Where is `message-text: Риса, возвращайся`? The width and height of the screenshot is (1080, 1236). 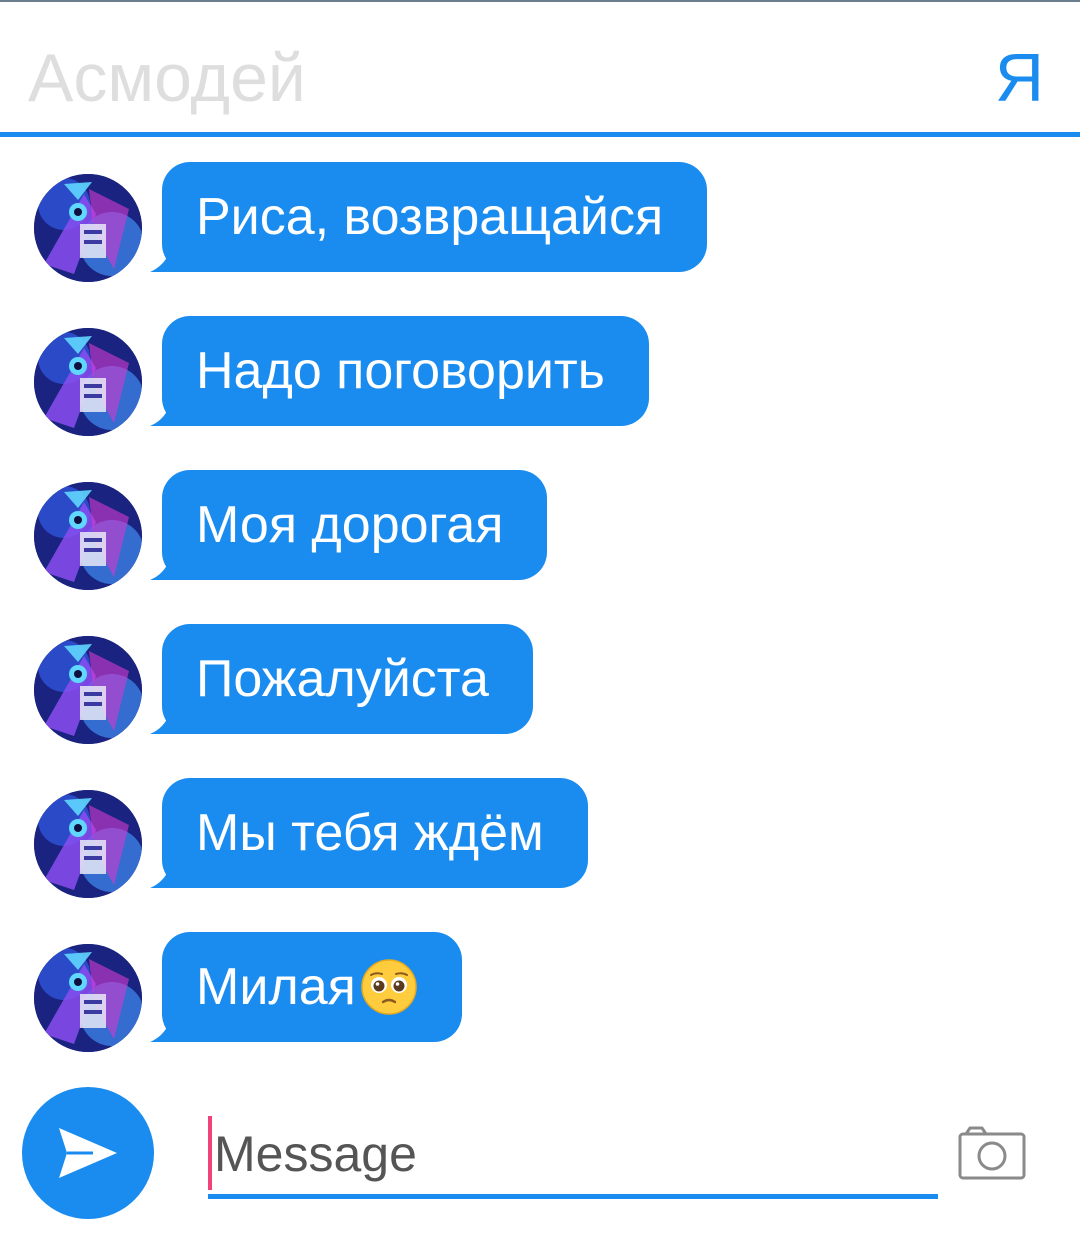 message-text: Риса, возвращайся is located at coordinates (430, 217).